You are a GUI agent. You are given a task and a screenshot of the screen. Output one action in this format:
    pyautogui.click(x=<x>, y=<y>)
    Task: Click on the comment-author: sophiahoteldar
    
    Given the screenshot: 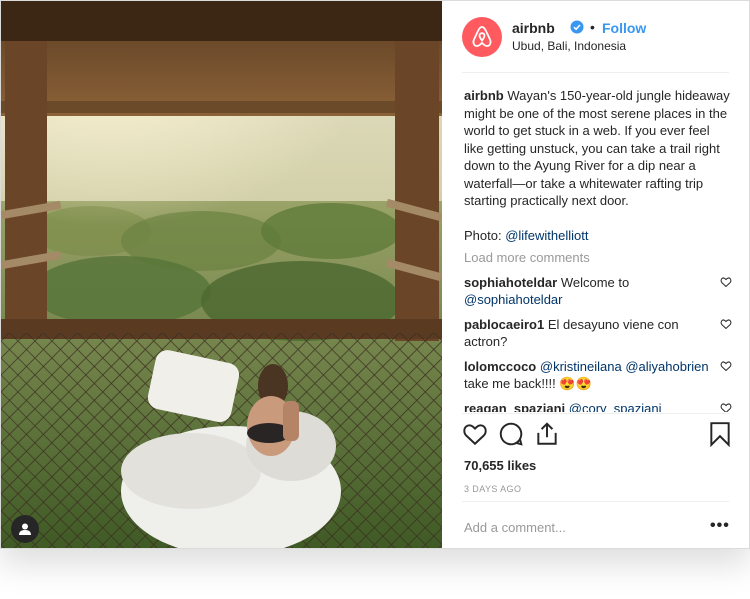 What is the action you would take?
    pyautogui.click(x=510, y=282)
    